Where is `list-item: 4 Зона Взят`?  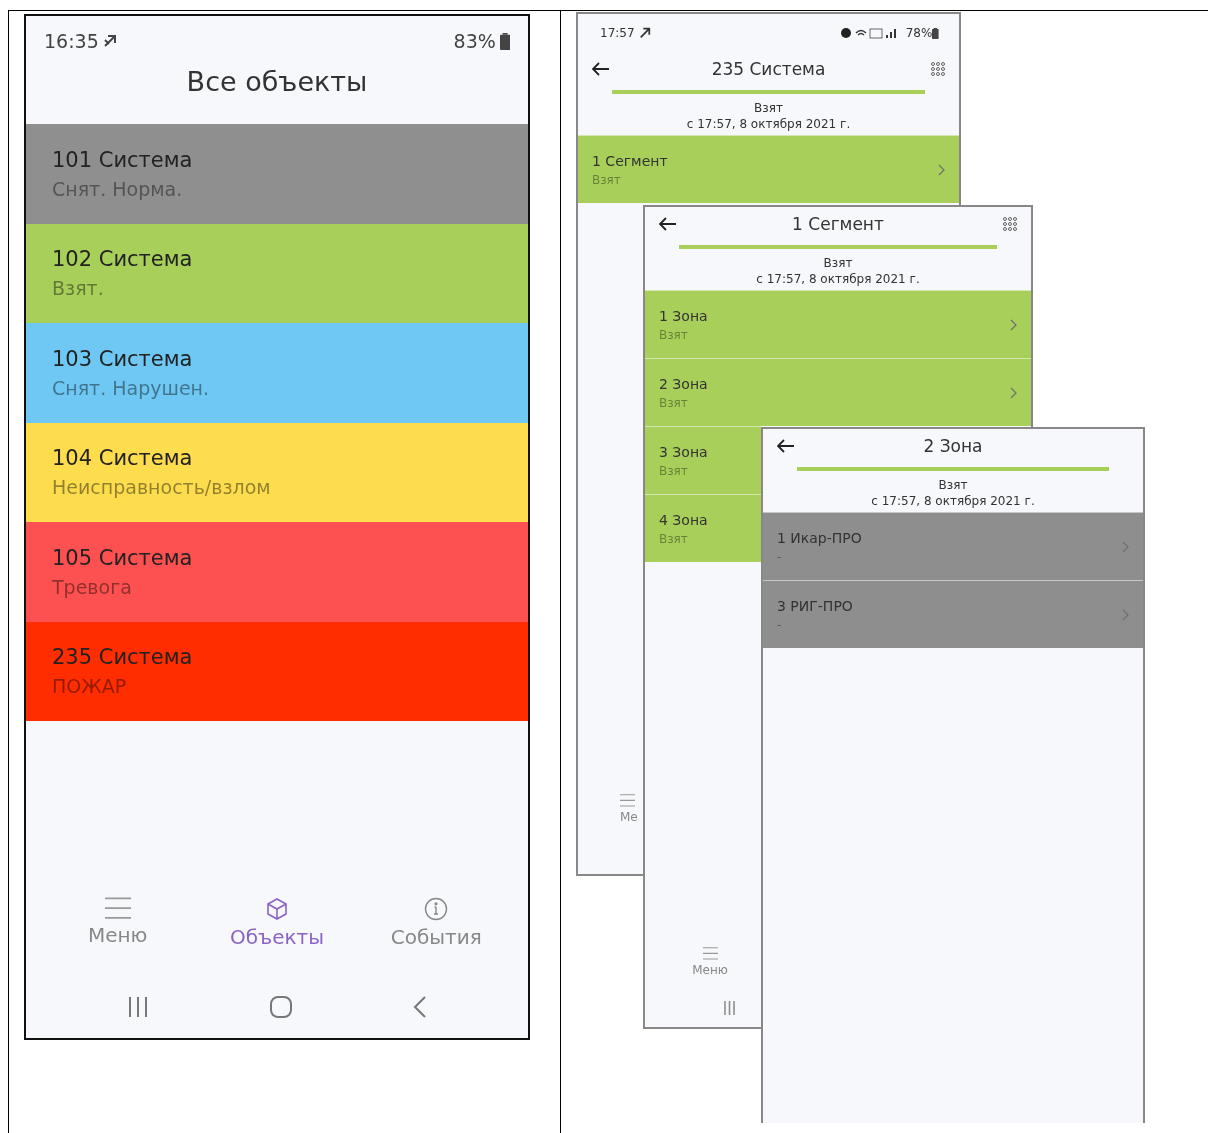
list-item: 4 Зона Взят is located at coordinates (703, 528).